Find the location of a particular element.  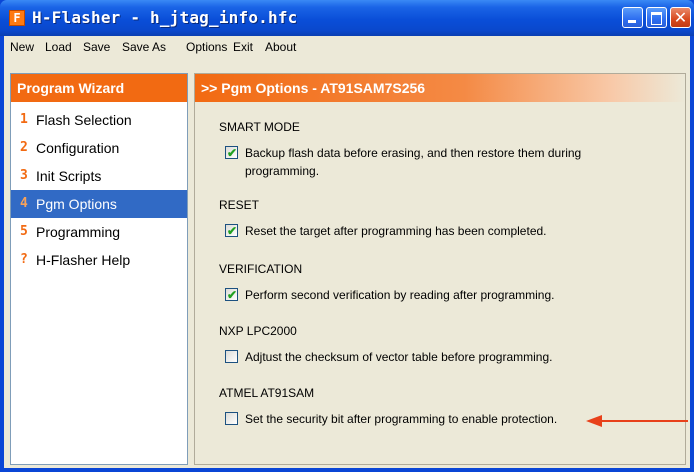

app-icon: F is located at coordinates (17, 18).